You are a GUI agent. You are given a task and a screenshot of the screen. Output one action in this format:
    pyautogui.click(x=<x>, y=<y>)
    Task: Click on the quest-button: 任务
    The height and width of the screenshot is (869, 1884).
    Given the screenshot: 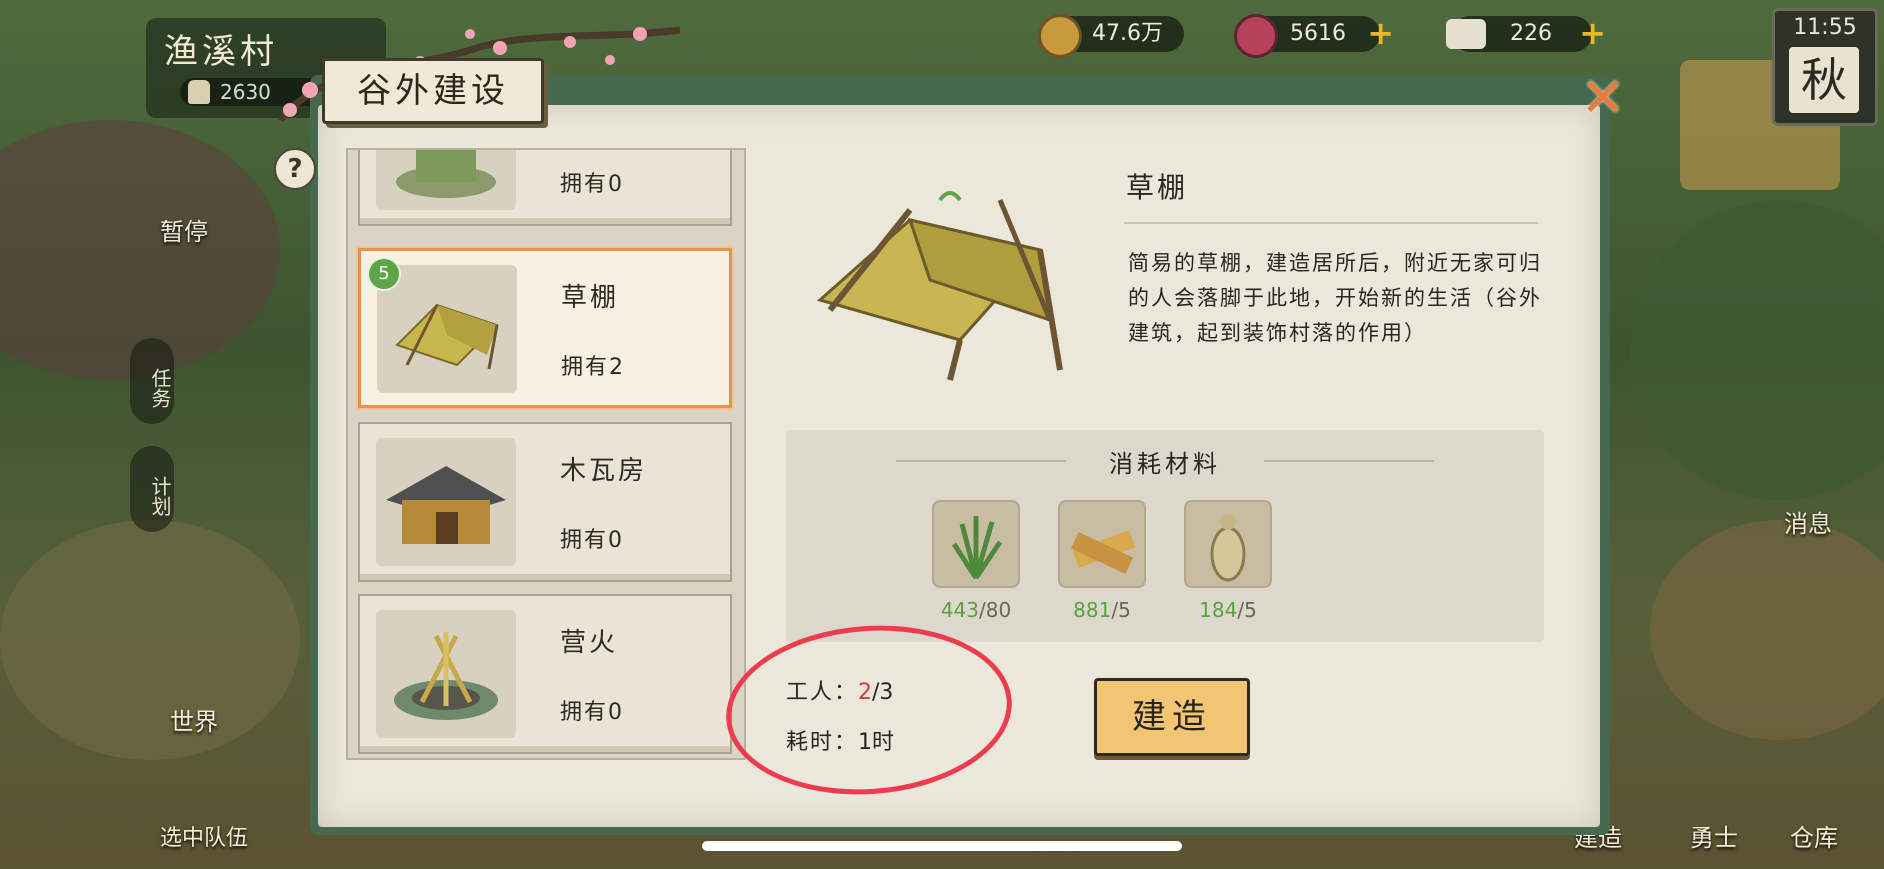 What is the action you would take?
    pyautogui.click(x=152, y=381)
    